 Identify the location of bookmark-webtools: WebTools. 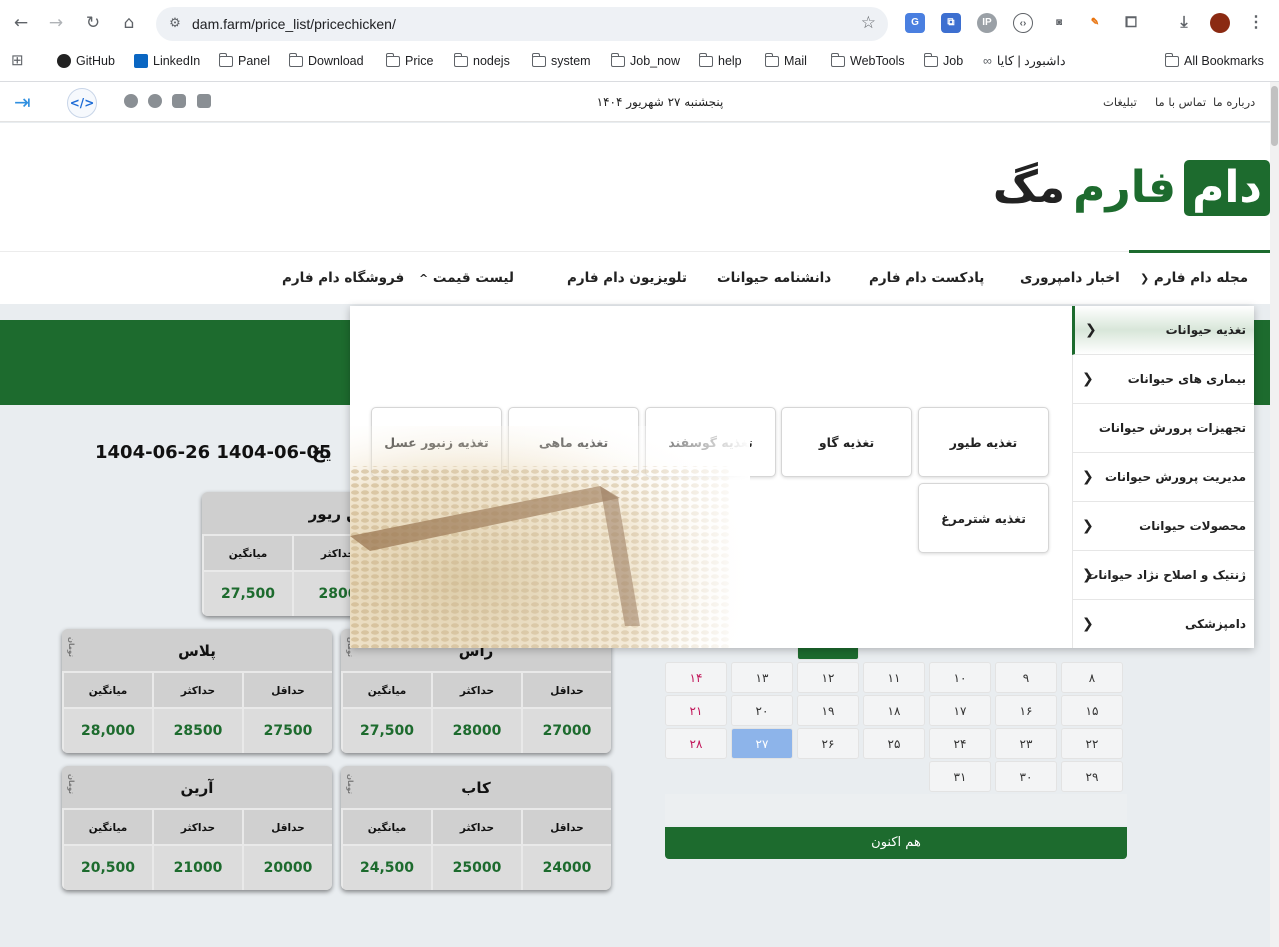
(867, 61).